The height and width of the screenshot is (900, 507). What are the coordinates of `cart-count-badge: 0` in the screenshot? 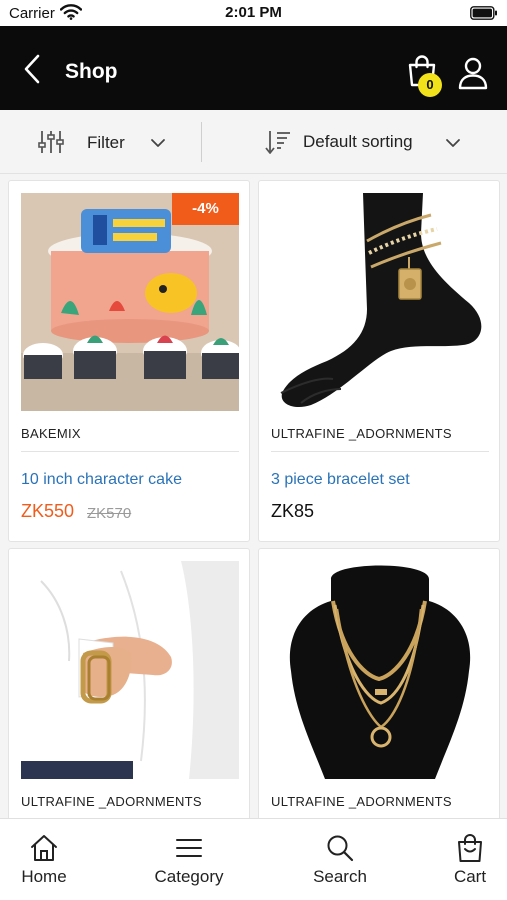 It's located at (430, 85).